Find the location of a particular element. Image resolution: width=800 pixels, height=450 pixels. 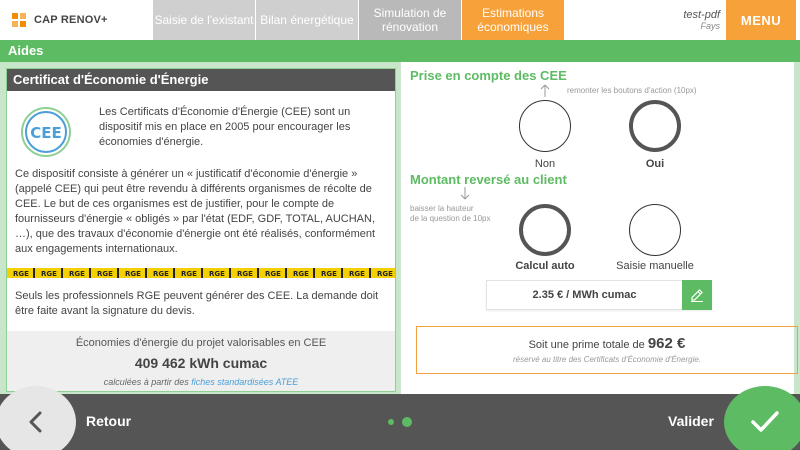

app-logo: CAP RENOV+ is located at coordinates (76, 20).